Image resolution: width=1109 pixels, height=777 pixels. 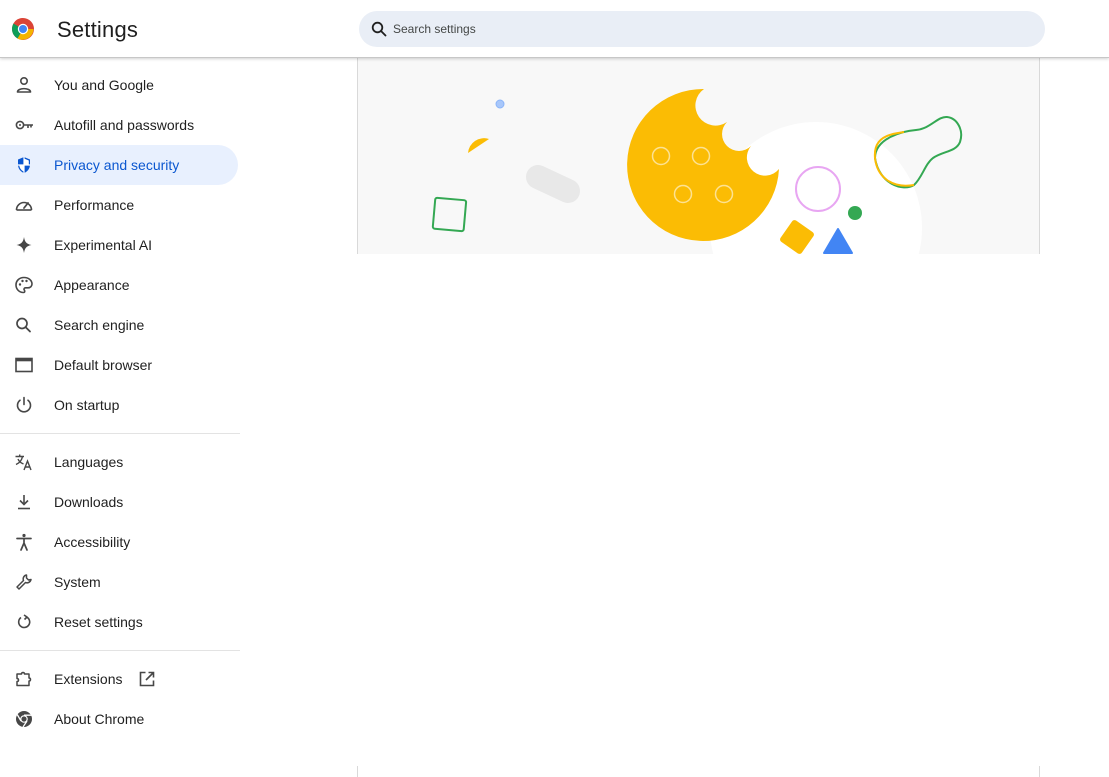 I want to click on person-icon, so click(x=24, y=84).